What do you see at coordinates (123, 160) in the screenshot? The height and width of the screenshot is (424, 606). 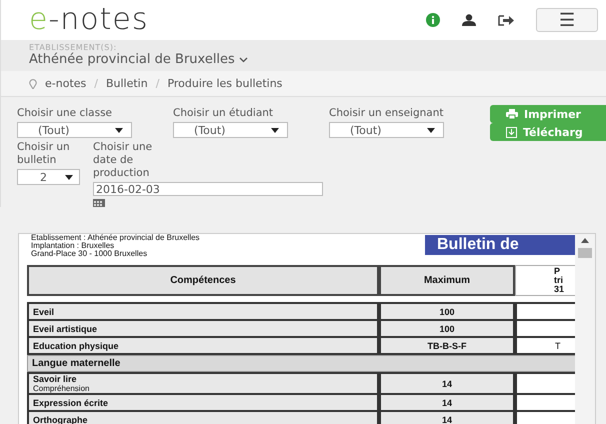 I see `date-label: Choisir une date de production` at bounding box center [123, 160].